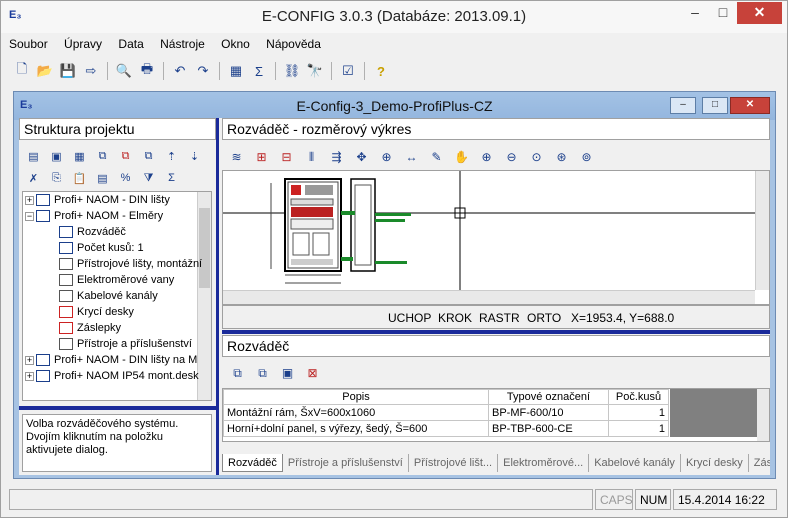 This screenshot has height=518, width=788. What do you see at coordinates (715, 463) in the screenshot?
I see `tab-kryci-desky: Krycí desky` at bounding box center [715, 463].